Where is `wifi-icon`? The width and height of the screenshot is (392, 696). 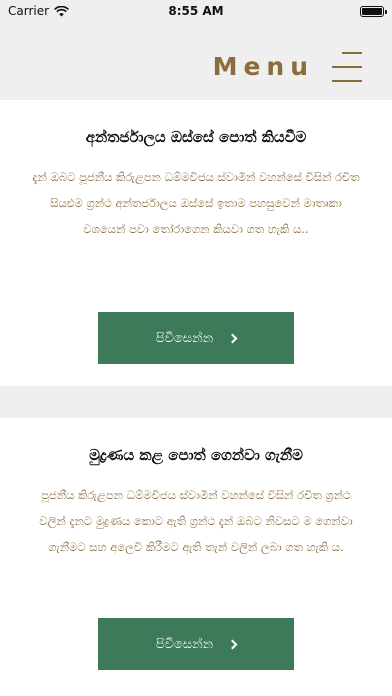 wifi-icon is located at coordinates (62, 10).